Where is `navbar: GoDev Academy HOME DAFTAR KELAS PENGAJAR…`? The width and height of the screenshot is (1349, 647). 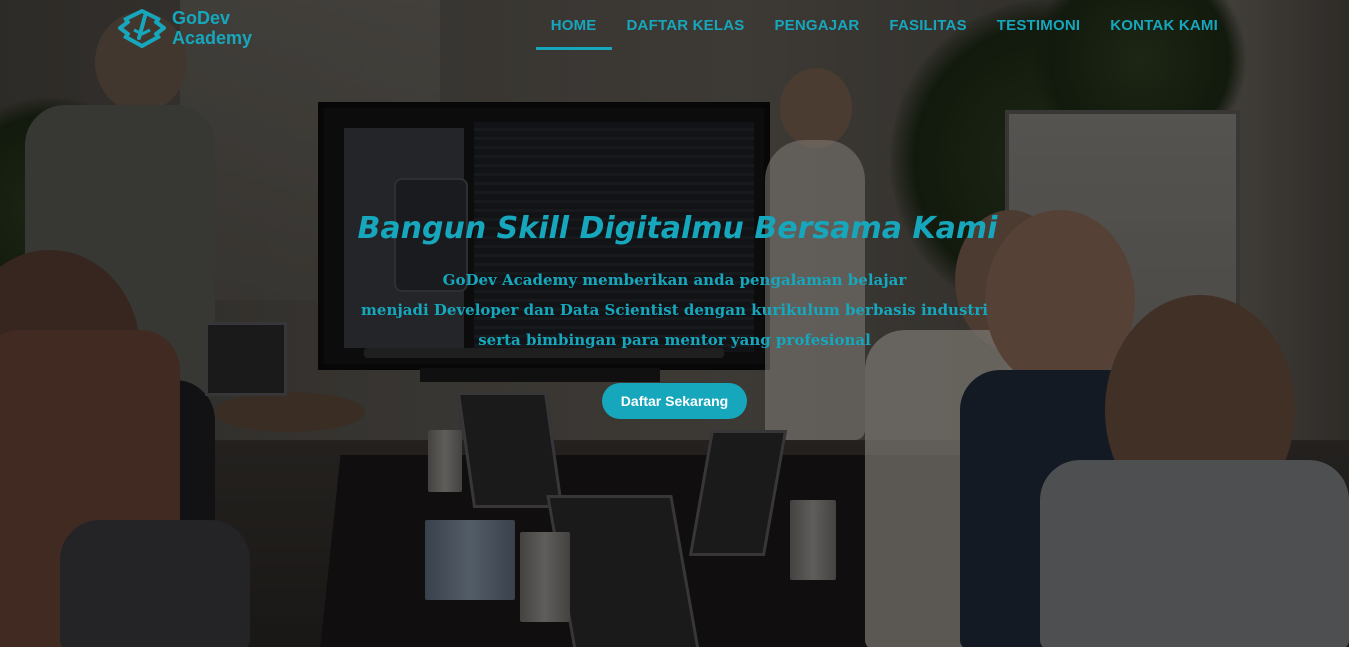 navbar: GoDev Academy HOME DAFTAR KELAS PENGAJAR… is located at coordinates (674, 28).